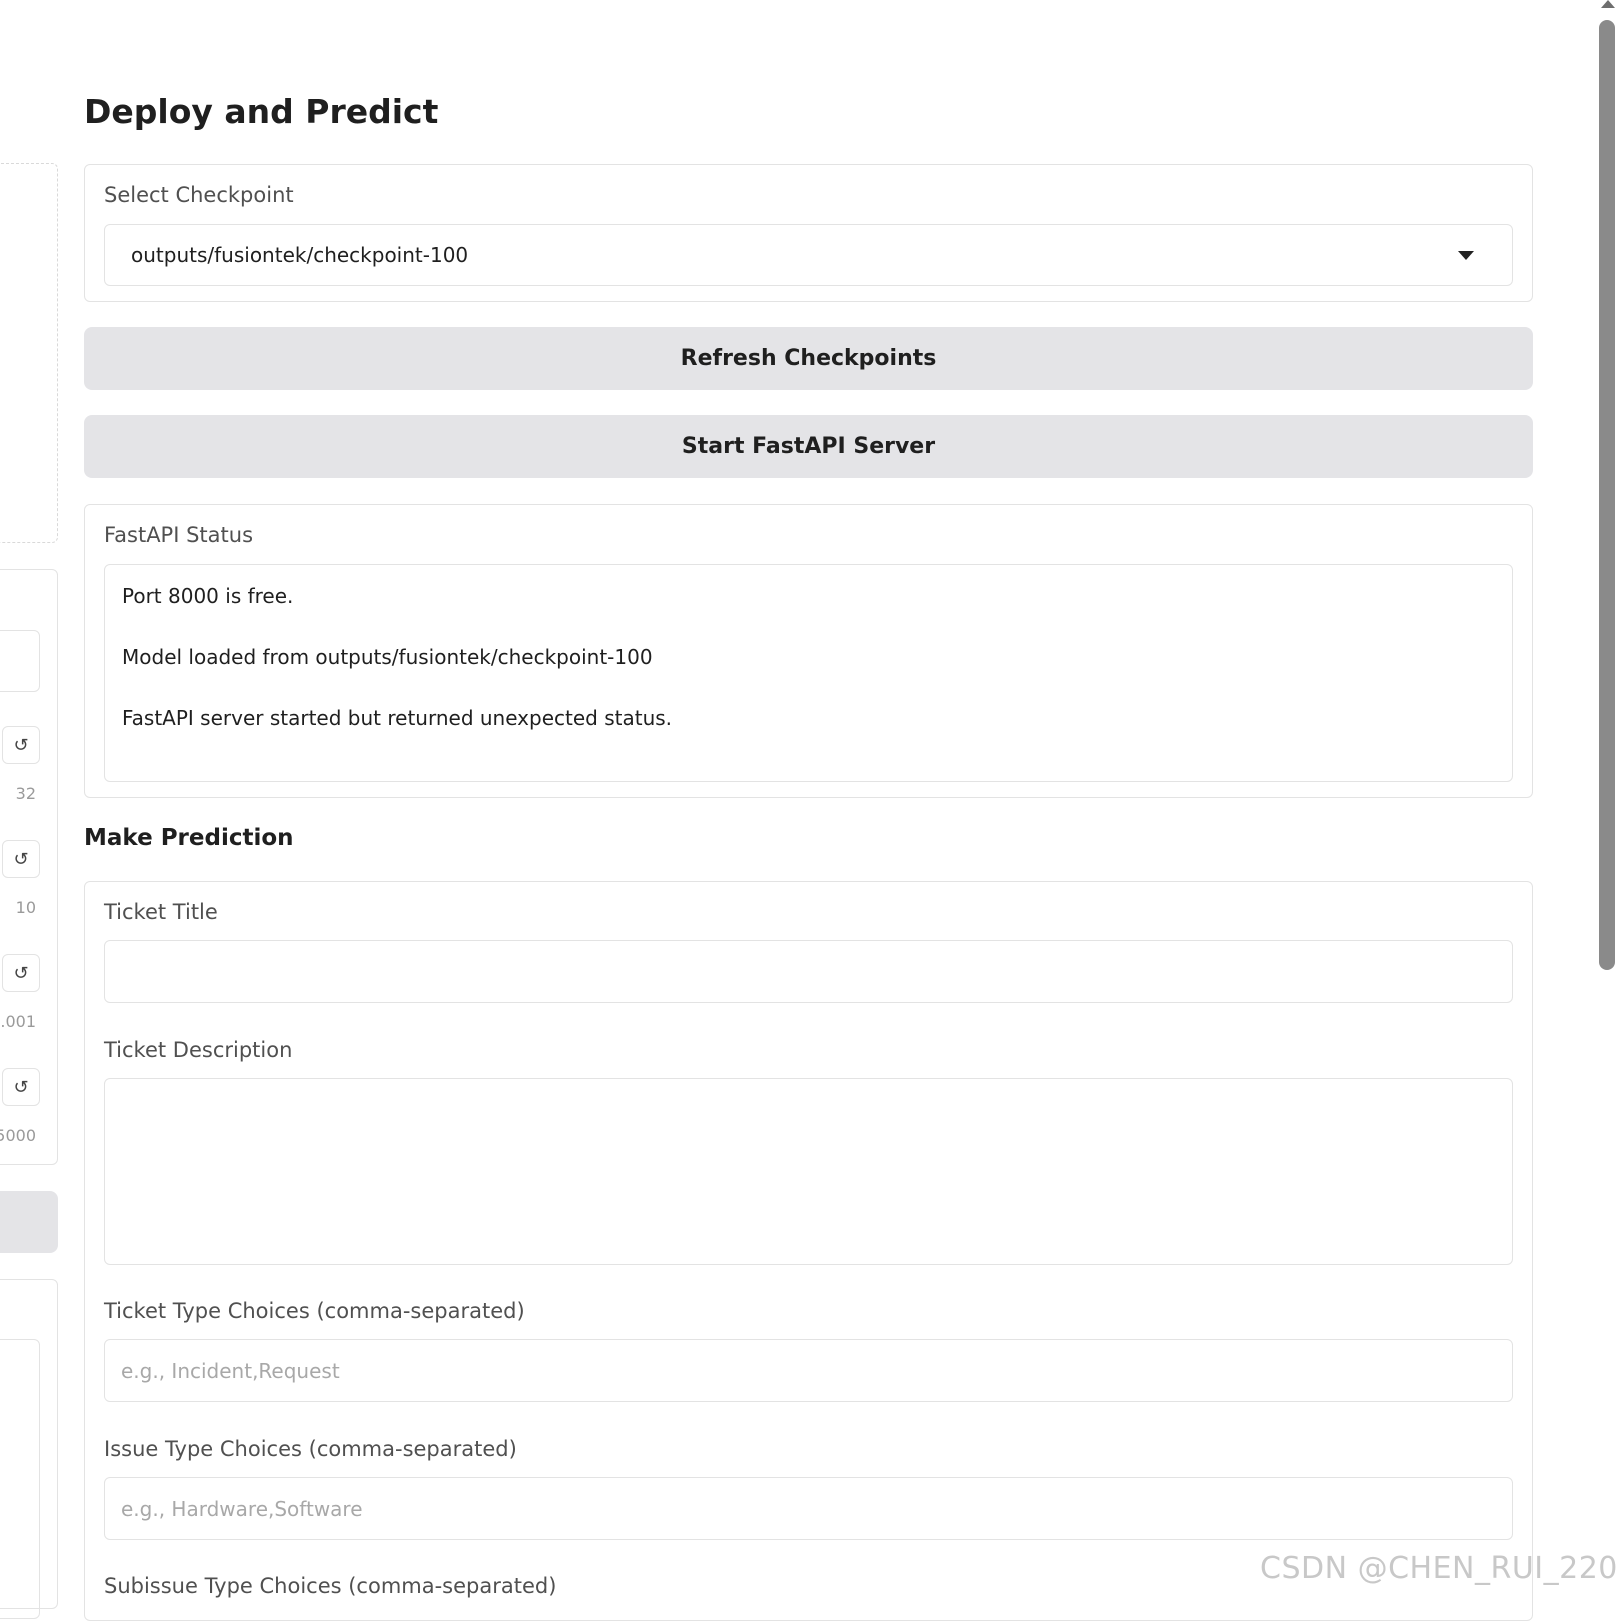 The width and height of the screenshot is (1617, 1621). I want to click on chevron-down-icon, so click(1466, 255).